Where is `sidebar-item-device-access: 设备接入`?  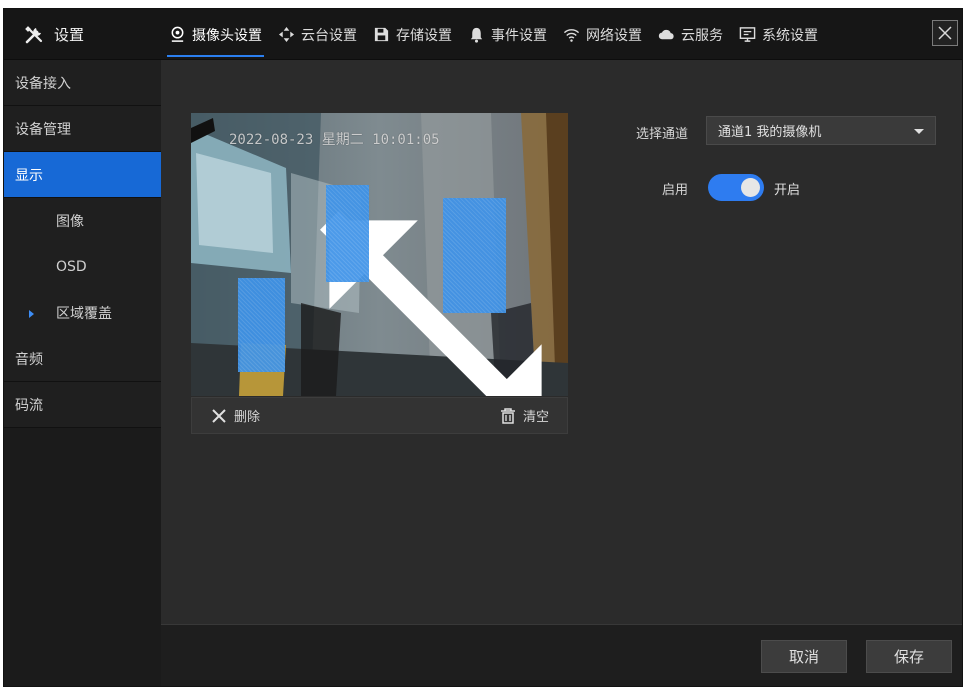 sidebar-item-device-access: 设备接入 is located at coordinates (82, 83).